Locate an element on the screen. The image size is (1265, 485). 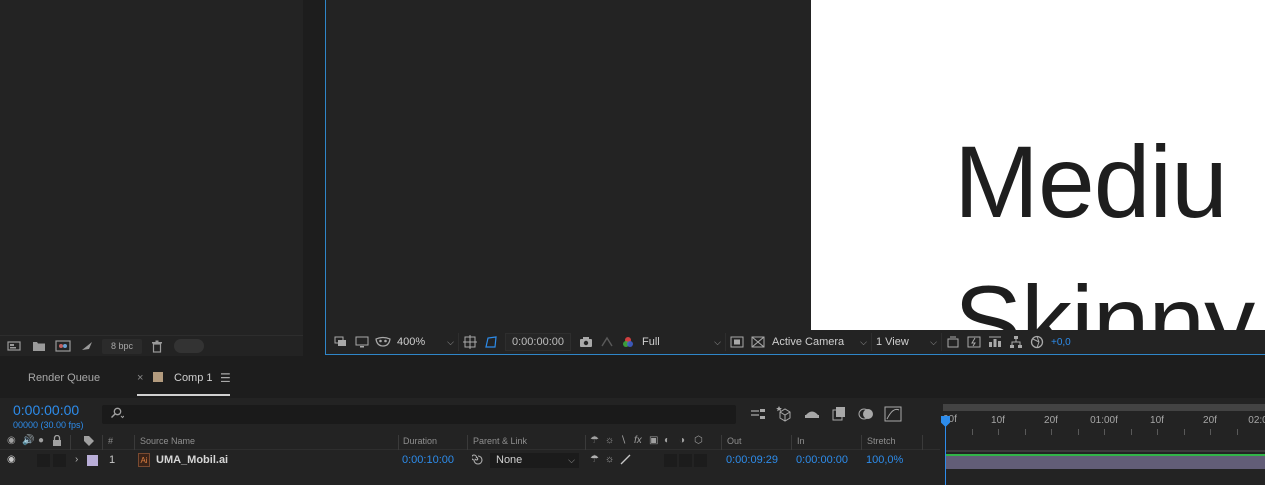
timeline-tools is located at coordinates (825, 414).